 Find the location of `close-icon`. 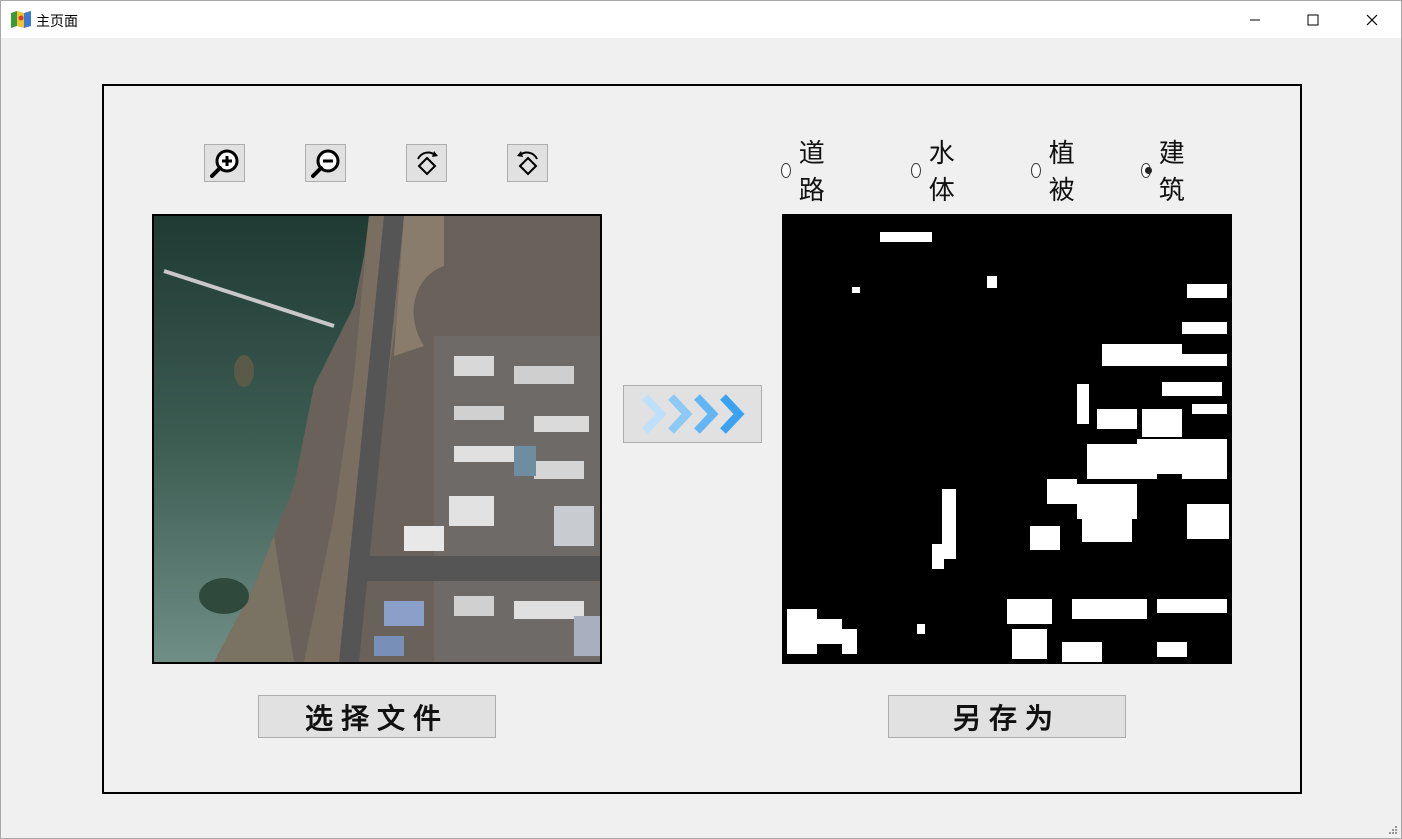

close-icon is located at coordinates (1372, 19).